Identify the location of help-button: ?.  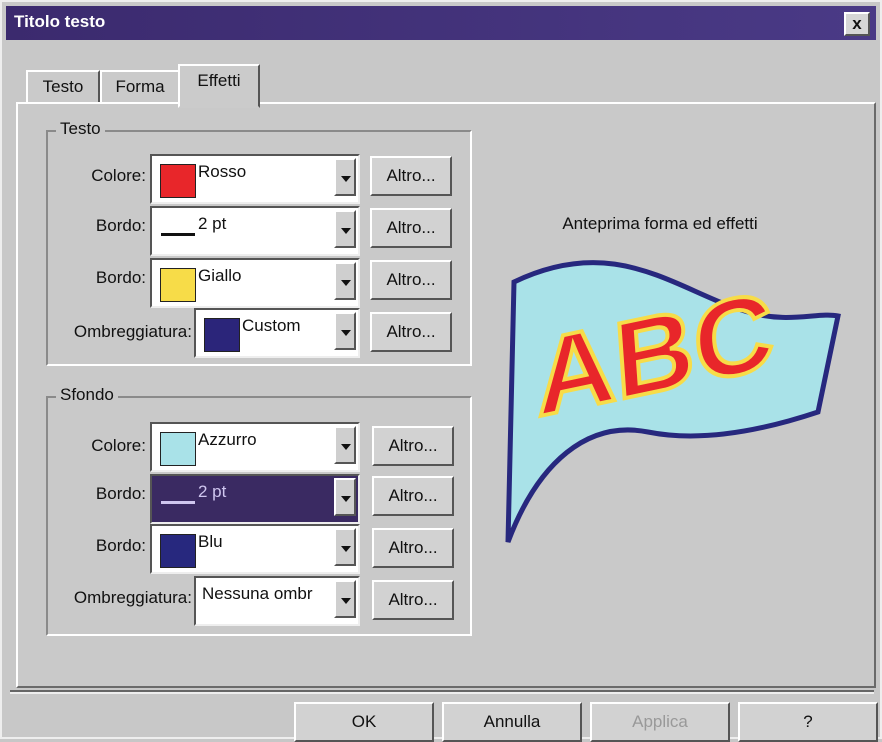
(808, 722).